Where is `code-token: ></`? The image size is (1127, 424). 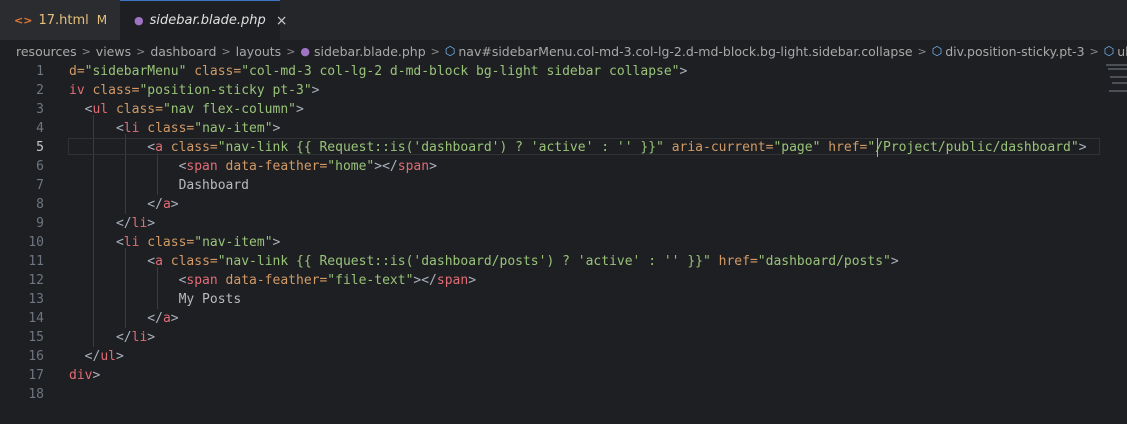
code-token: ></ is located at coordinates (425, 280).